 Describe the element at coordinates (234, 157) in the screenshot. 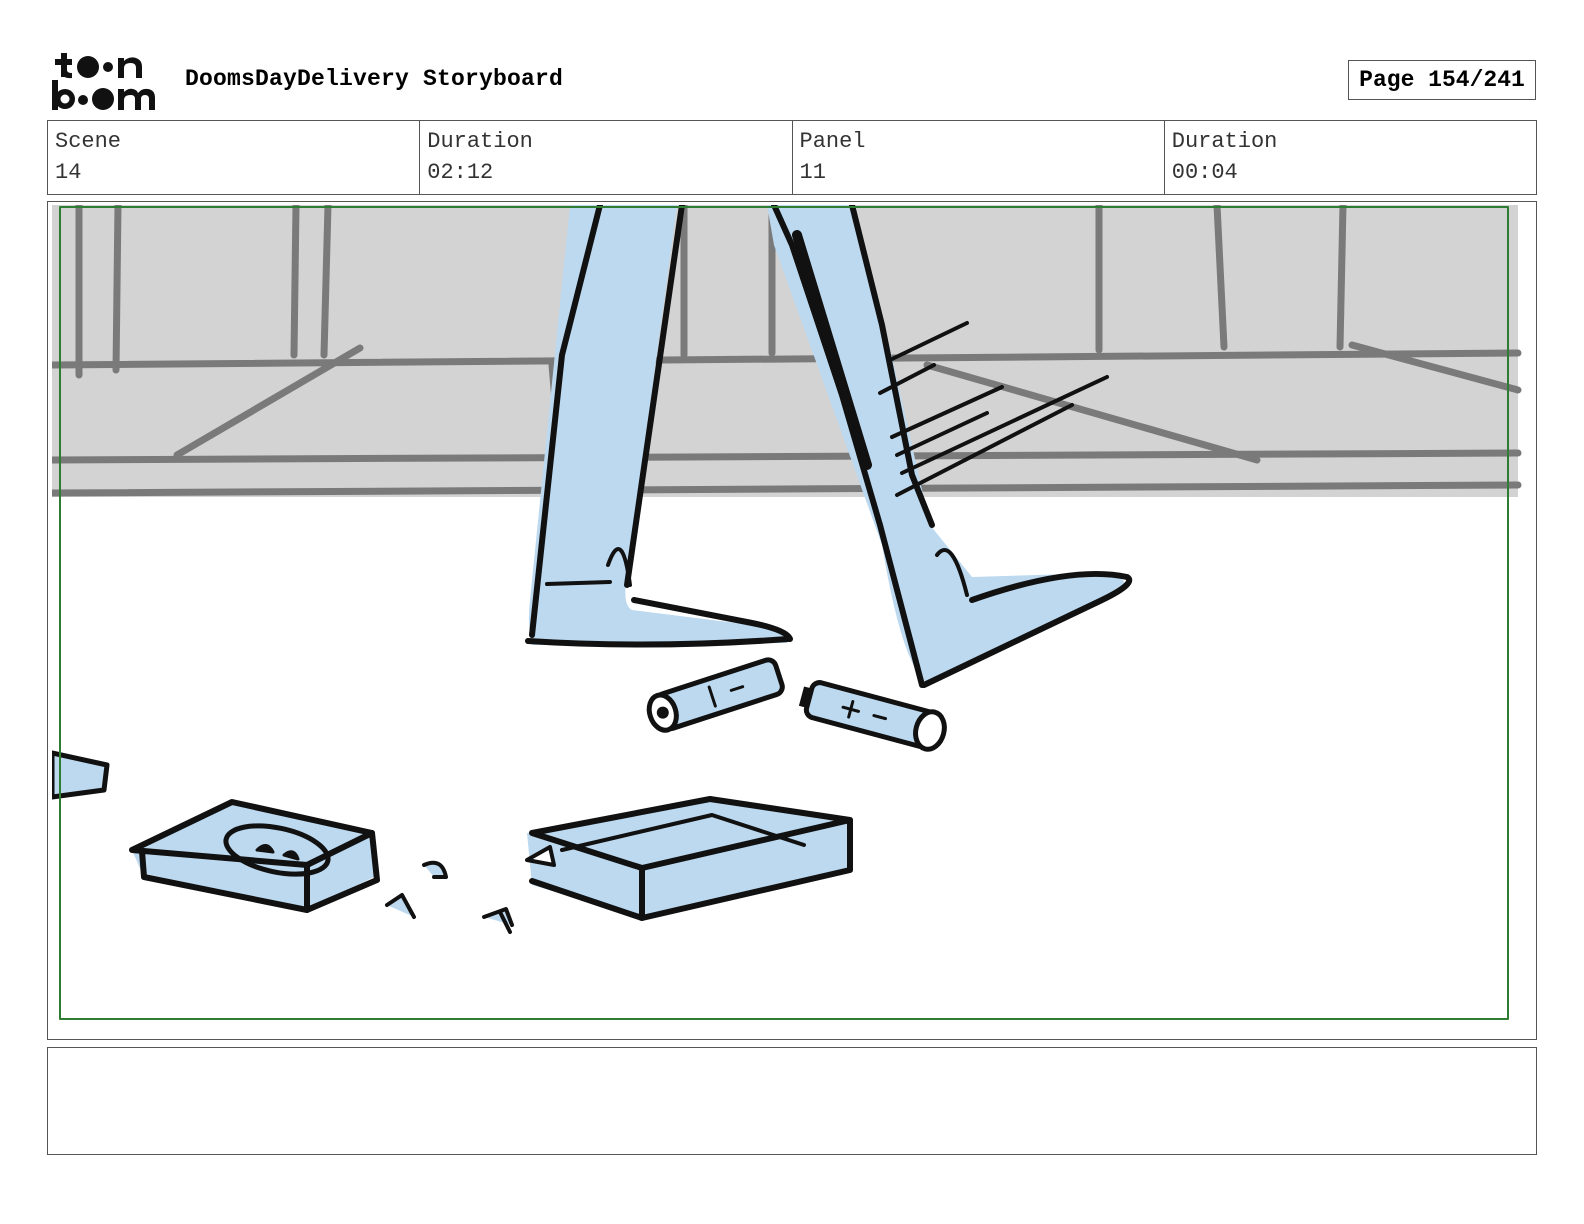

I see `scene-cell: Scene 14` at that location.